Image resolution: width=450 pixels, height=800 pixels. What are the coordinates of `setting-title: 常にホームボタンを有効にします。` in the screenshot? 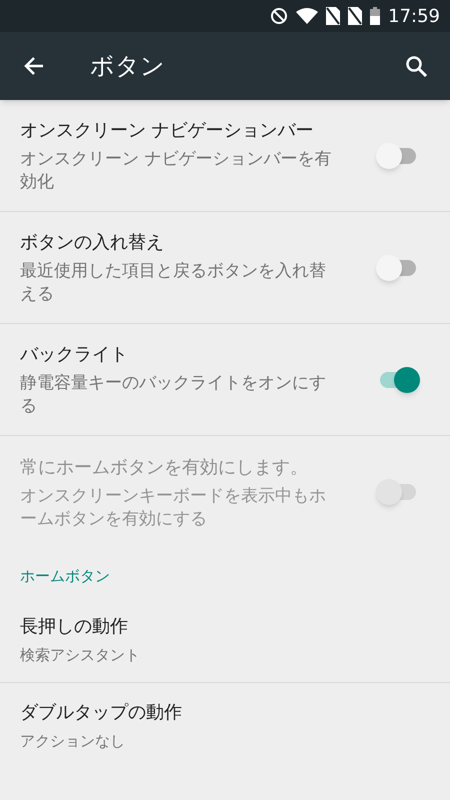 It's located at (164, 468).